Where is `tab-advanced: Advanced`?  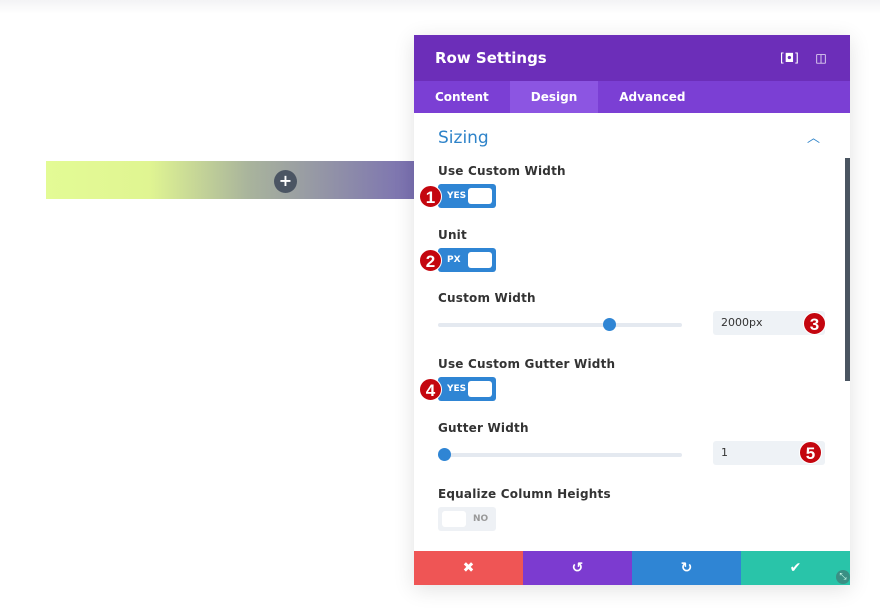
tab-advanced: Advanced is located at coordinates (652, 97).